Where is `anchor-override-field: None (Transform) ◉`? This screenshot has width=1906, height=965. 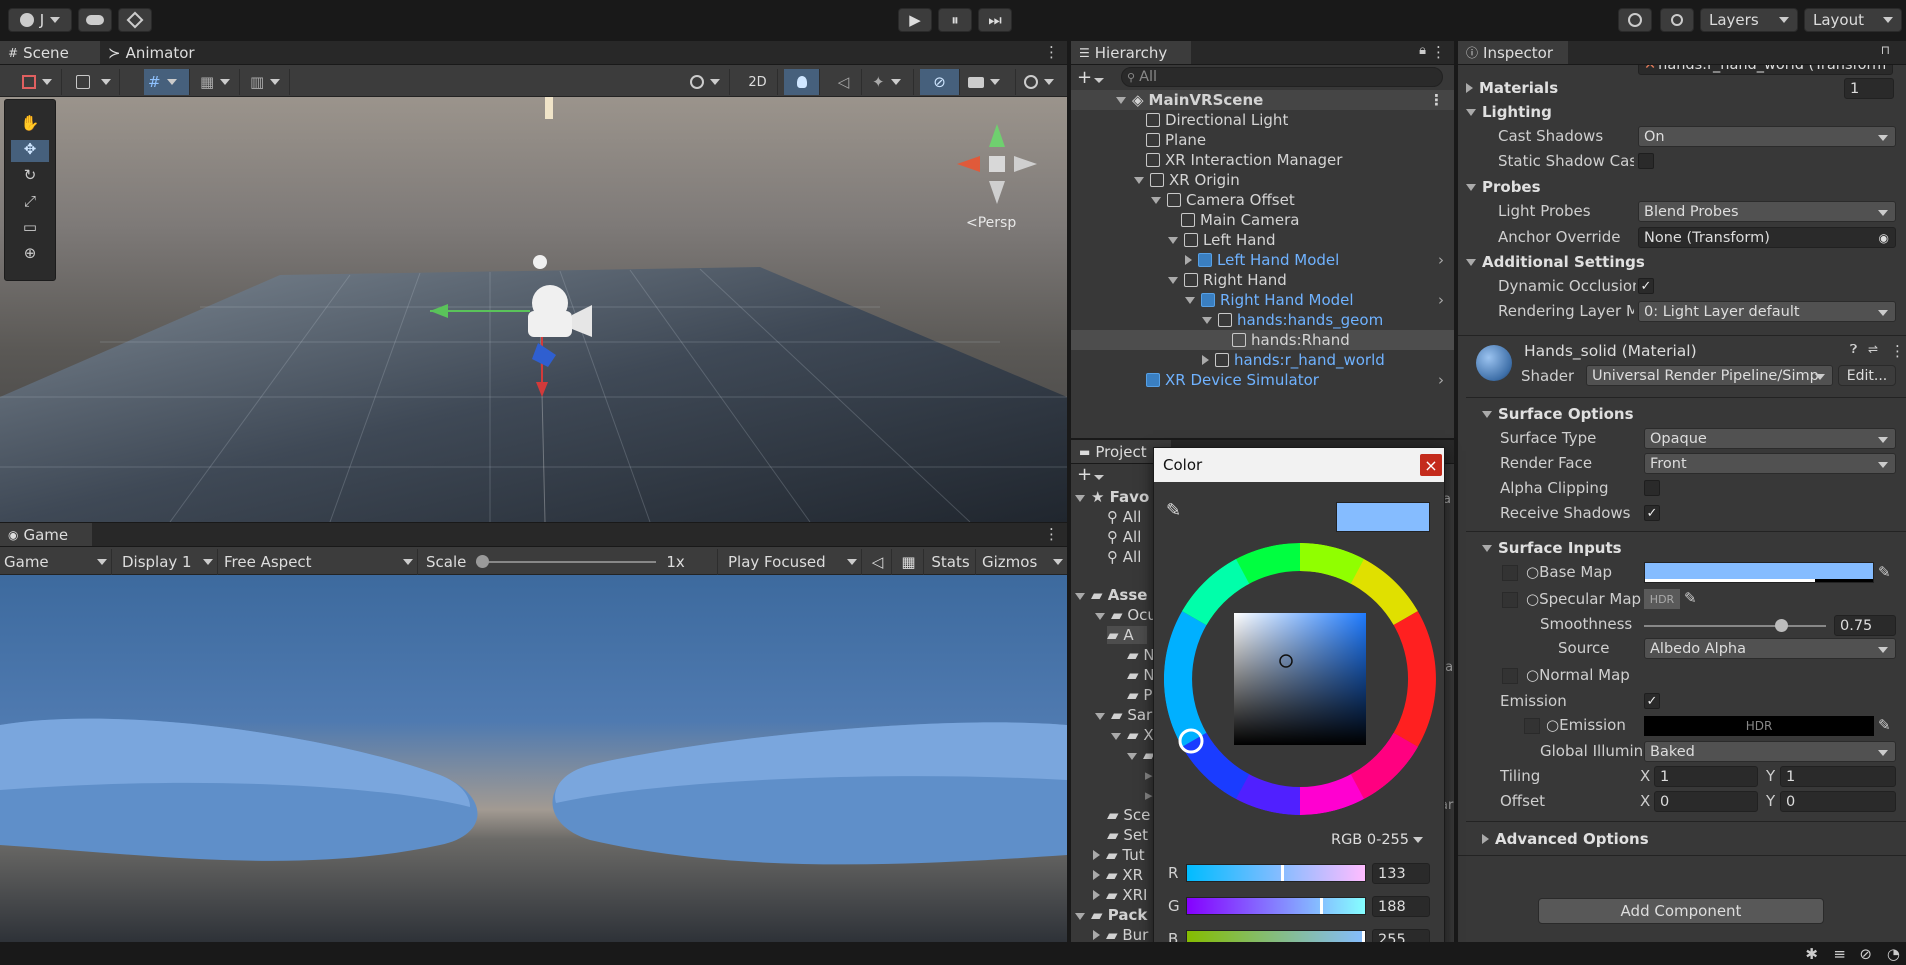
anchor-override-field: None (Transform) ◉ is located at coordinates (1767, 237).